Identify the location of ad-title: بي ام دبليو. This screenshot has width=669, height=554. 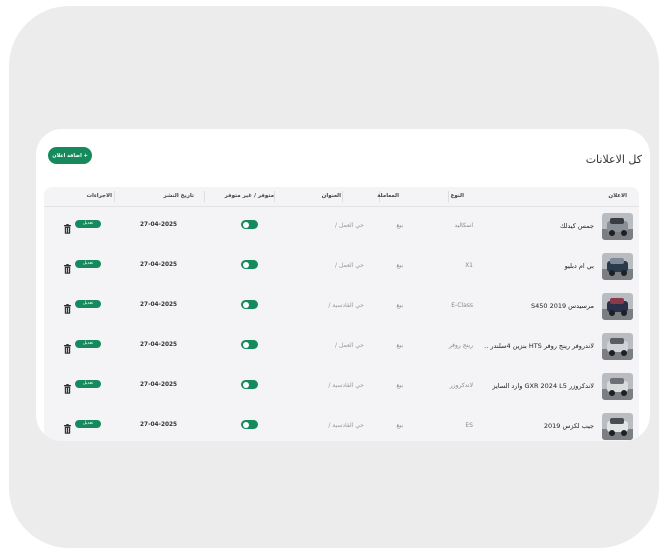
(579, 266).